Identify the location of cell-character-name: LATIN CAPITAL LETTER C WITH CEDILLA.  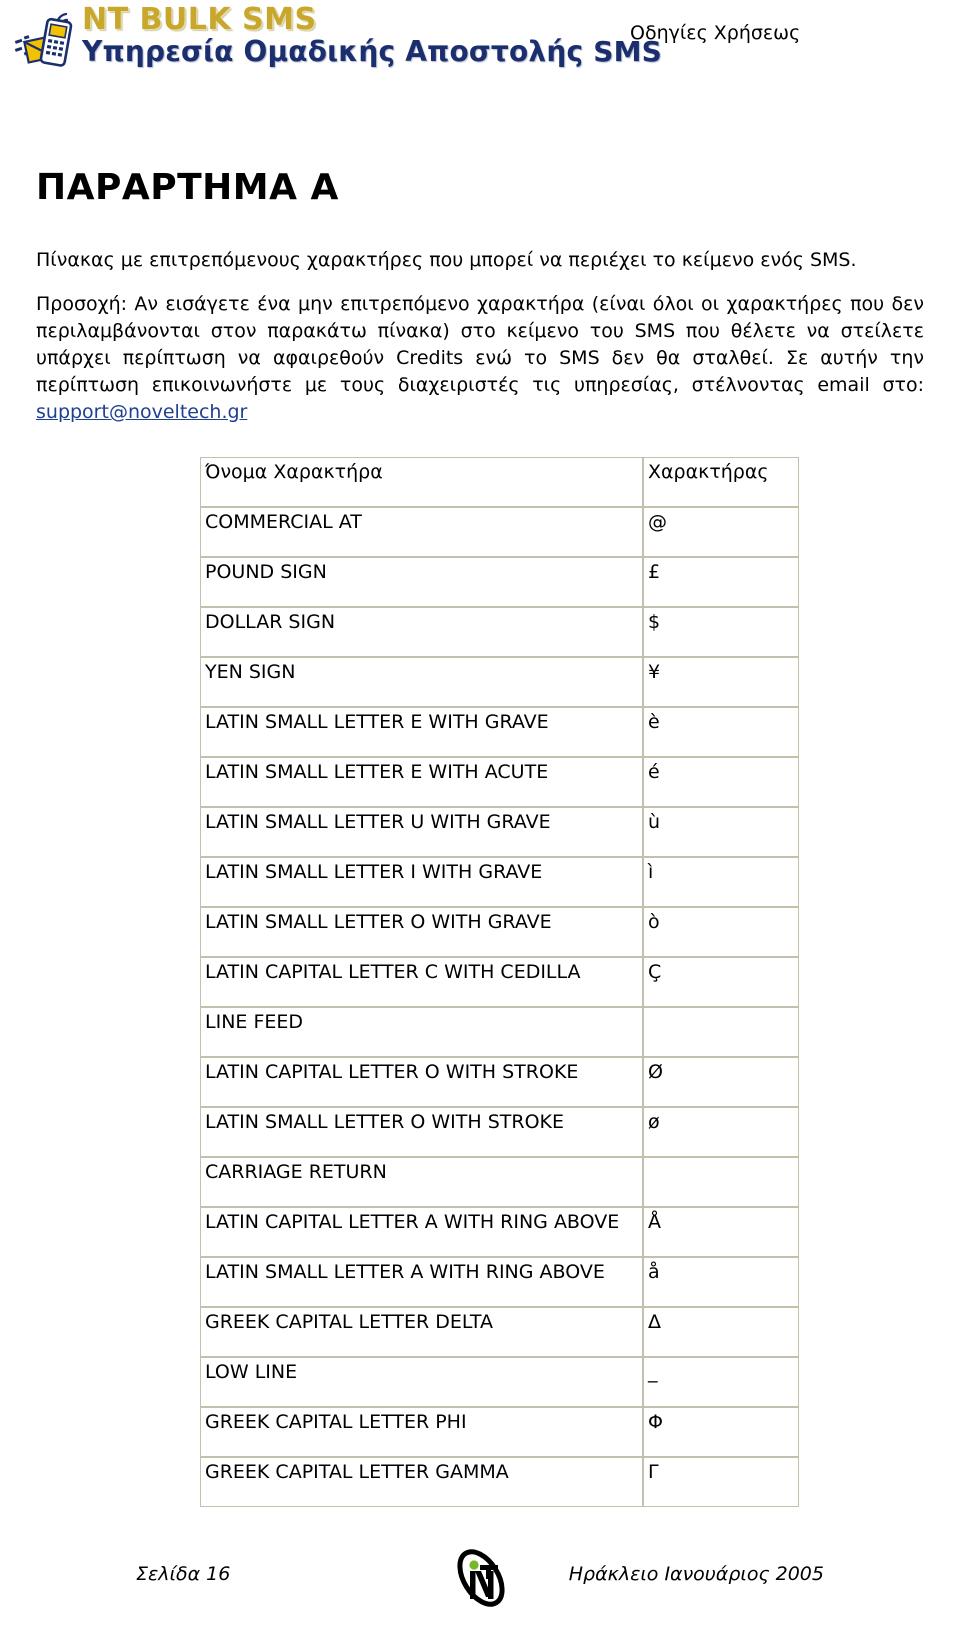
(421, 982).